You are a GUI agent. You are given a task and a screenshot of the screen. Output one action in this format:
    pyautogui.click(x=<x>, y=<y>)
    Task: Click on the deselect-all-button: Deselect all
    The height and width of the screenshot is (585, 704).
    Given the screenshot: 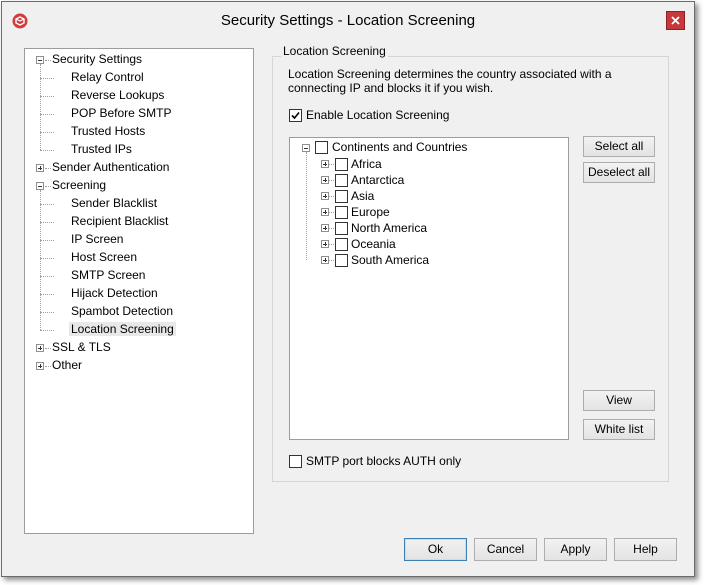 What is the action you would take?
    pyautogui.click(x=619, y=172)
    